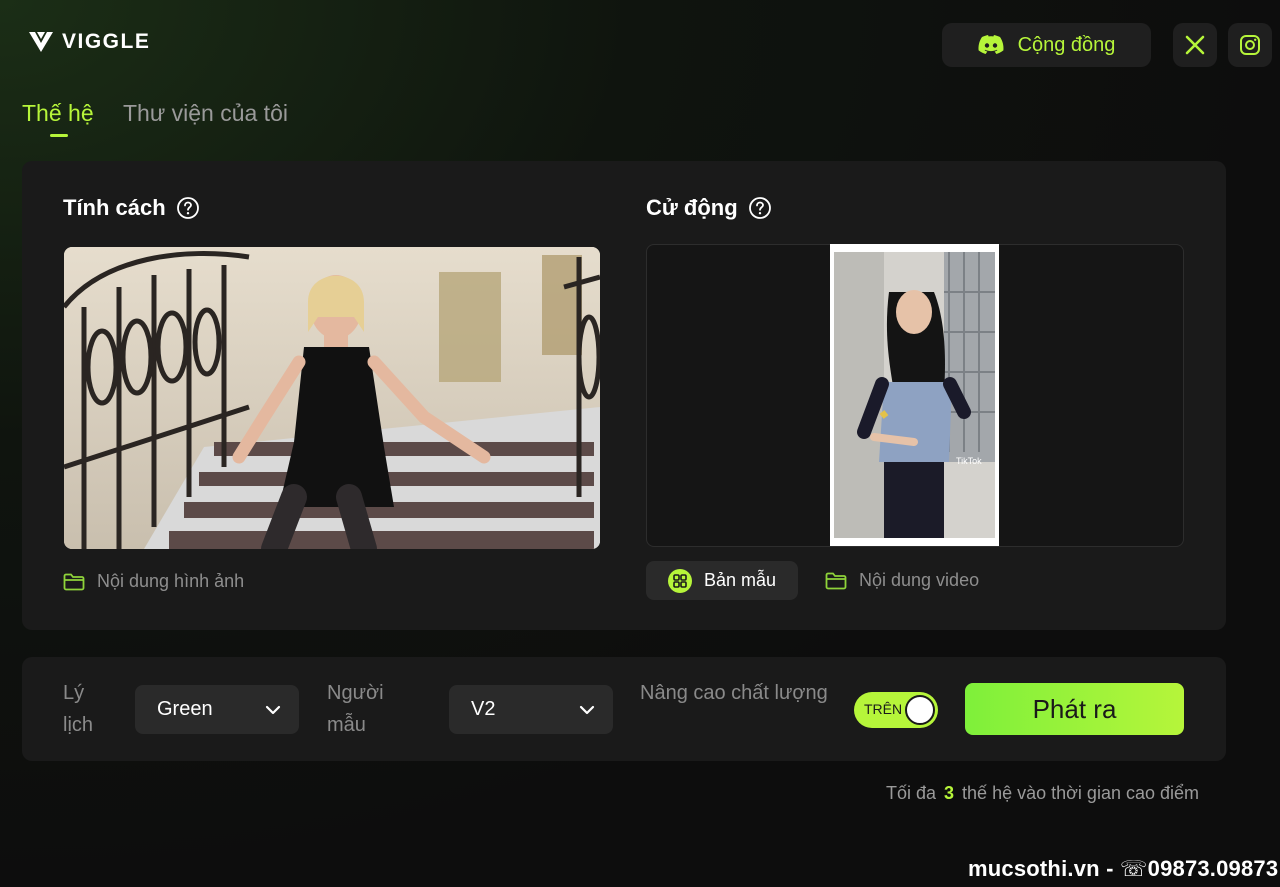 The width and height of the screenshot is (1280, 887). I want to click on viggle-logo: VIGGLE, so click(89, 42).